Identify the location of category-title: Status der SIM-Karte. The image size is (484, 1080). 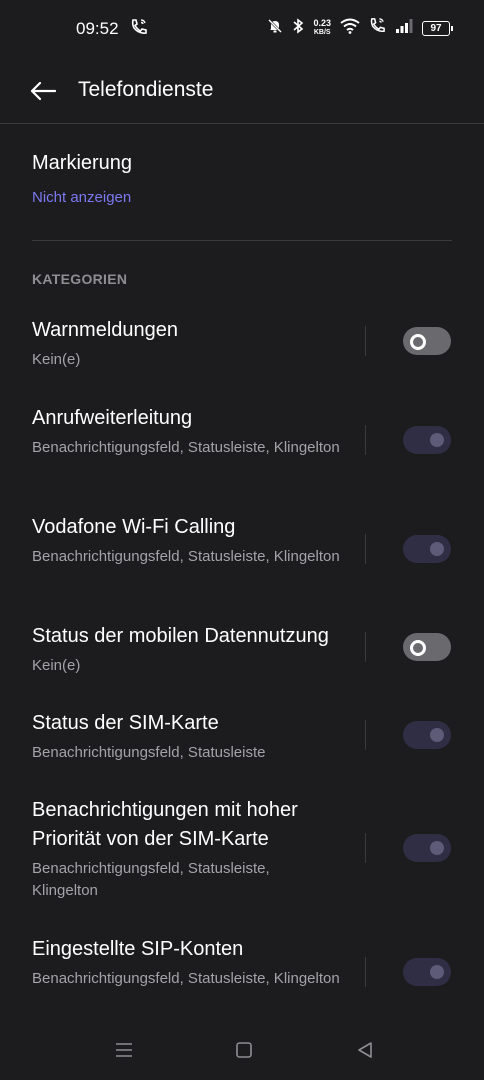
(125, 723).